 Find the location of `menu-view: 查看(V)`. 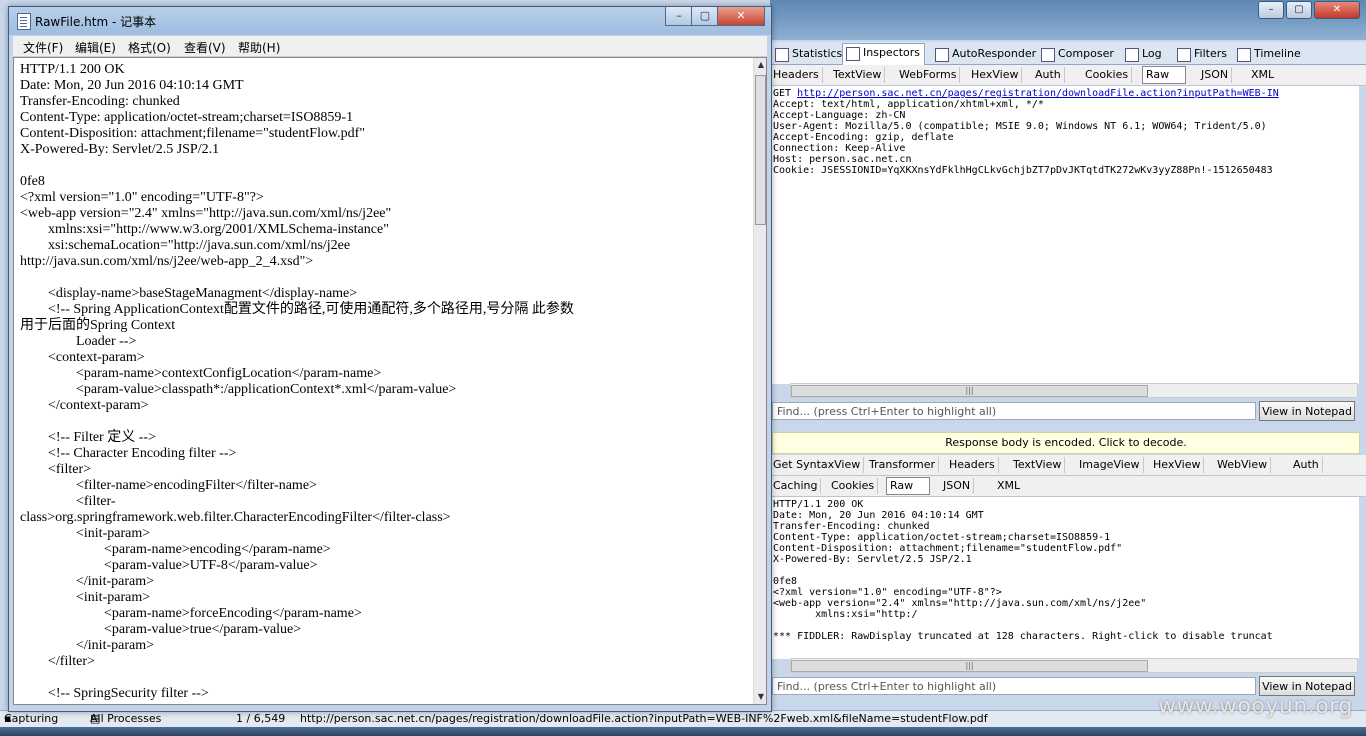

menu-view: 查看(V) is located at coordinates (205, 47).